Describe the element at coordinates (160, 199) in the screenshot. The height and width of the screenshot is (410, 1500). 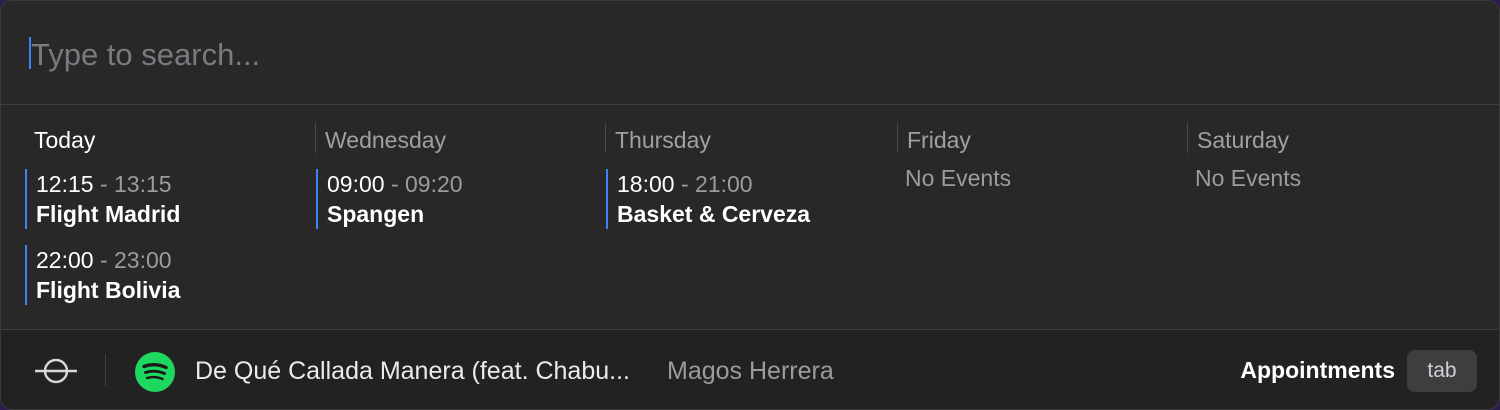
I see `event-item: 12:15 - 13:15 Flight Madrid` at that location.